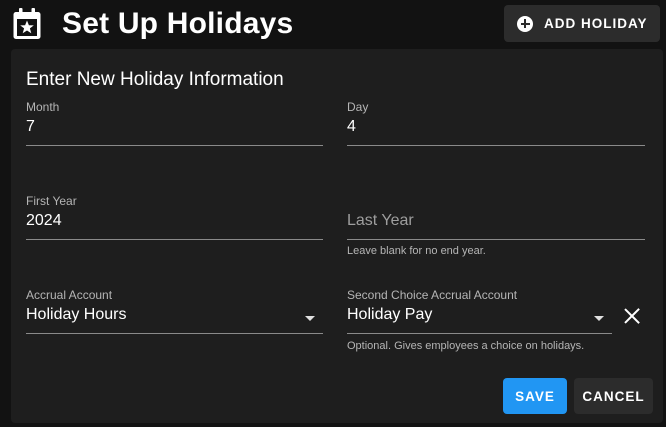  I want to click on day-underline, so click(496, 145).